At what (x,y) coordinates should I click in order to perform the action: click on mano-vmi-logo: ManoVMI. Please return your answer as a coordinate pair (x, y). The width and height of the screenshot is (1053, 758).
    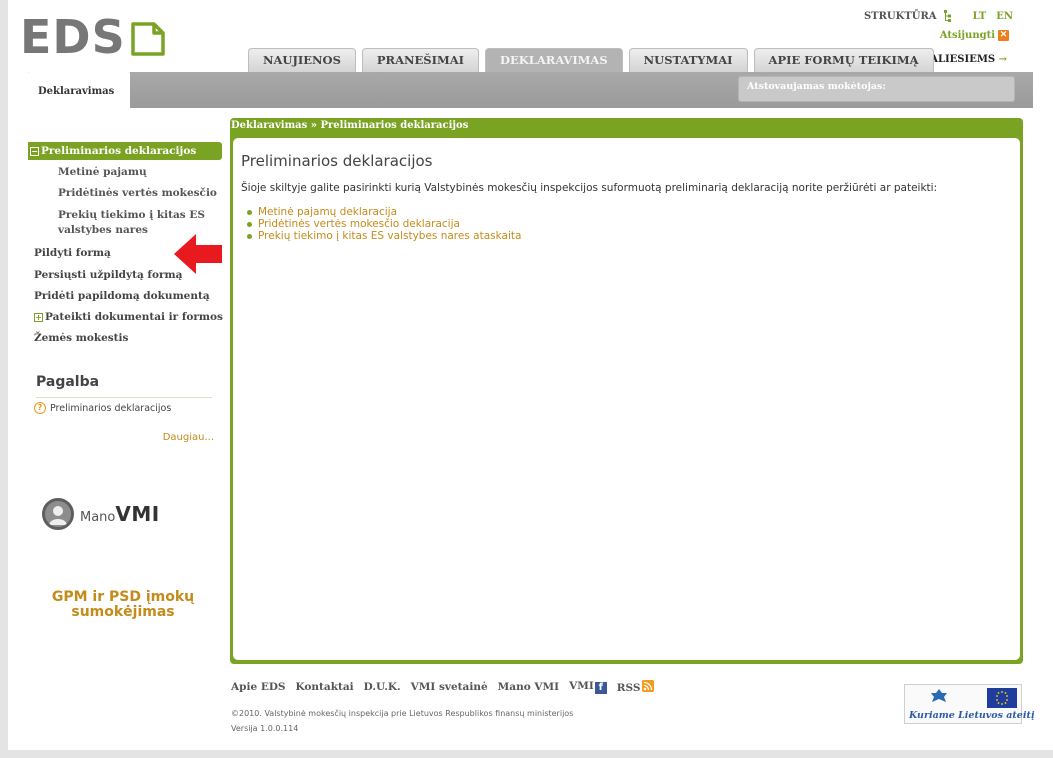
    Looking at the image, I should click on (101, 514).